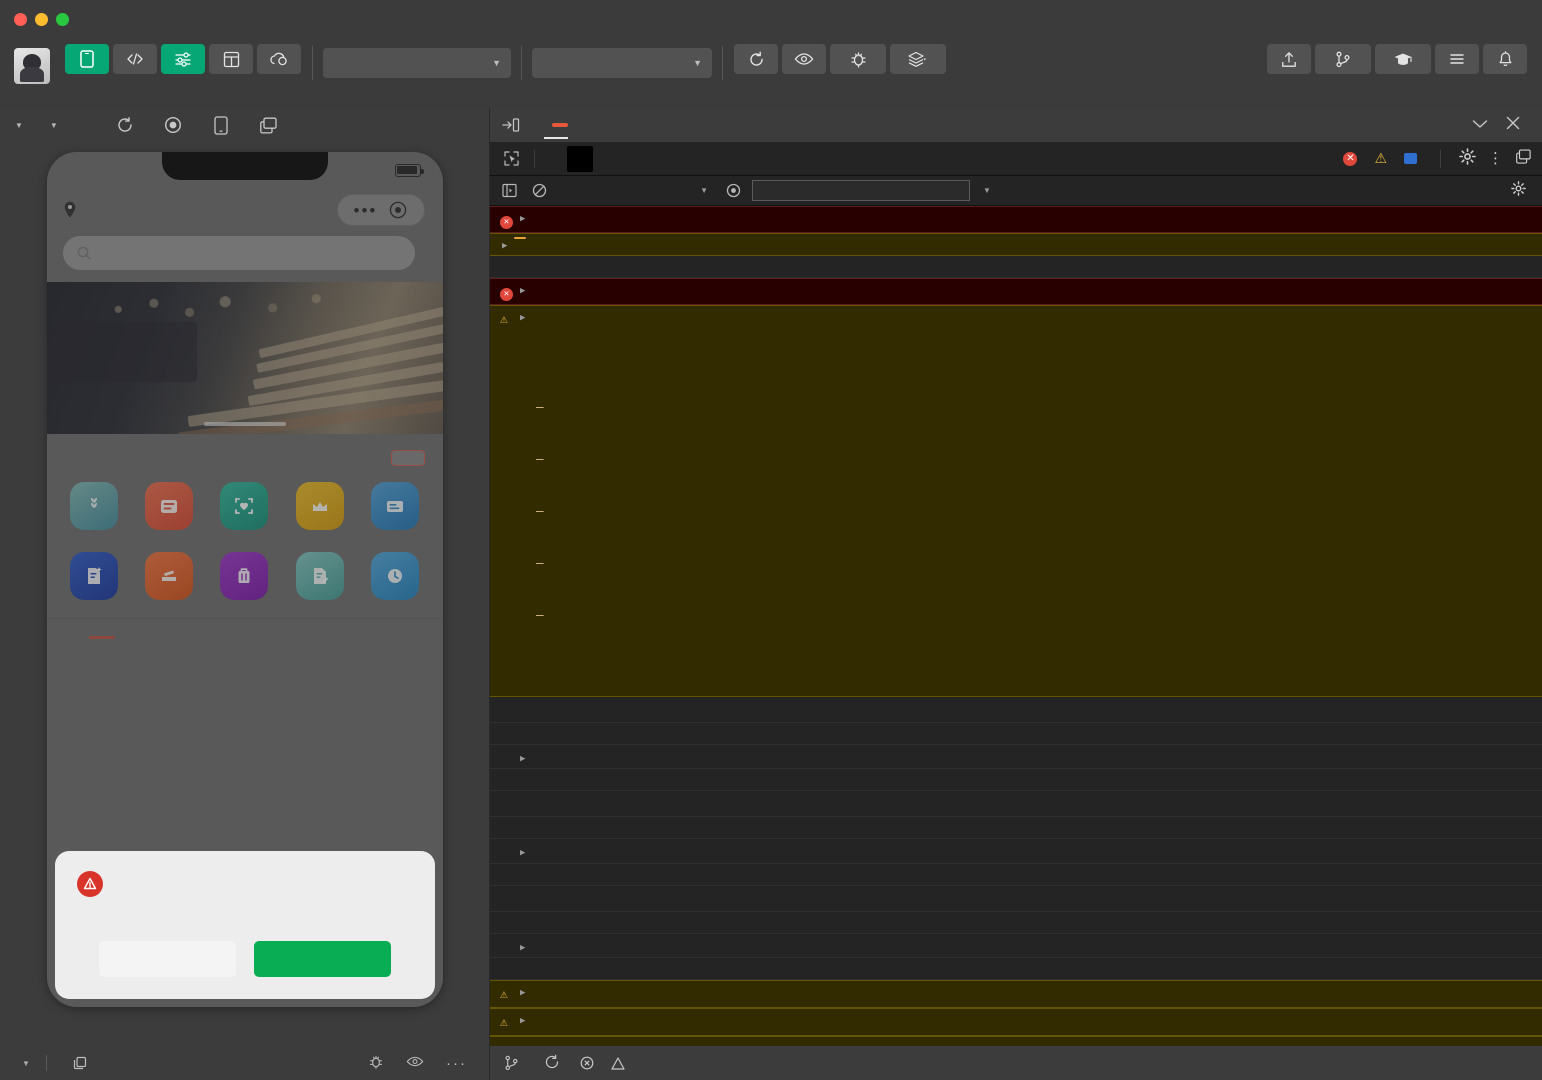 The height and width of the screenshot is (1080, 1542). I want to click on live-expression-icon, so click(733, 191).